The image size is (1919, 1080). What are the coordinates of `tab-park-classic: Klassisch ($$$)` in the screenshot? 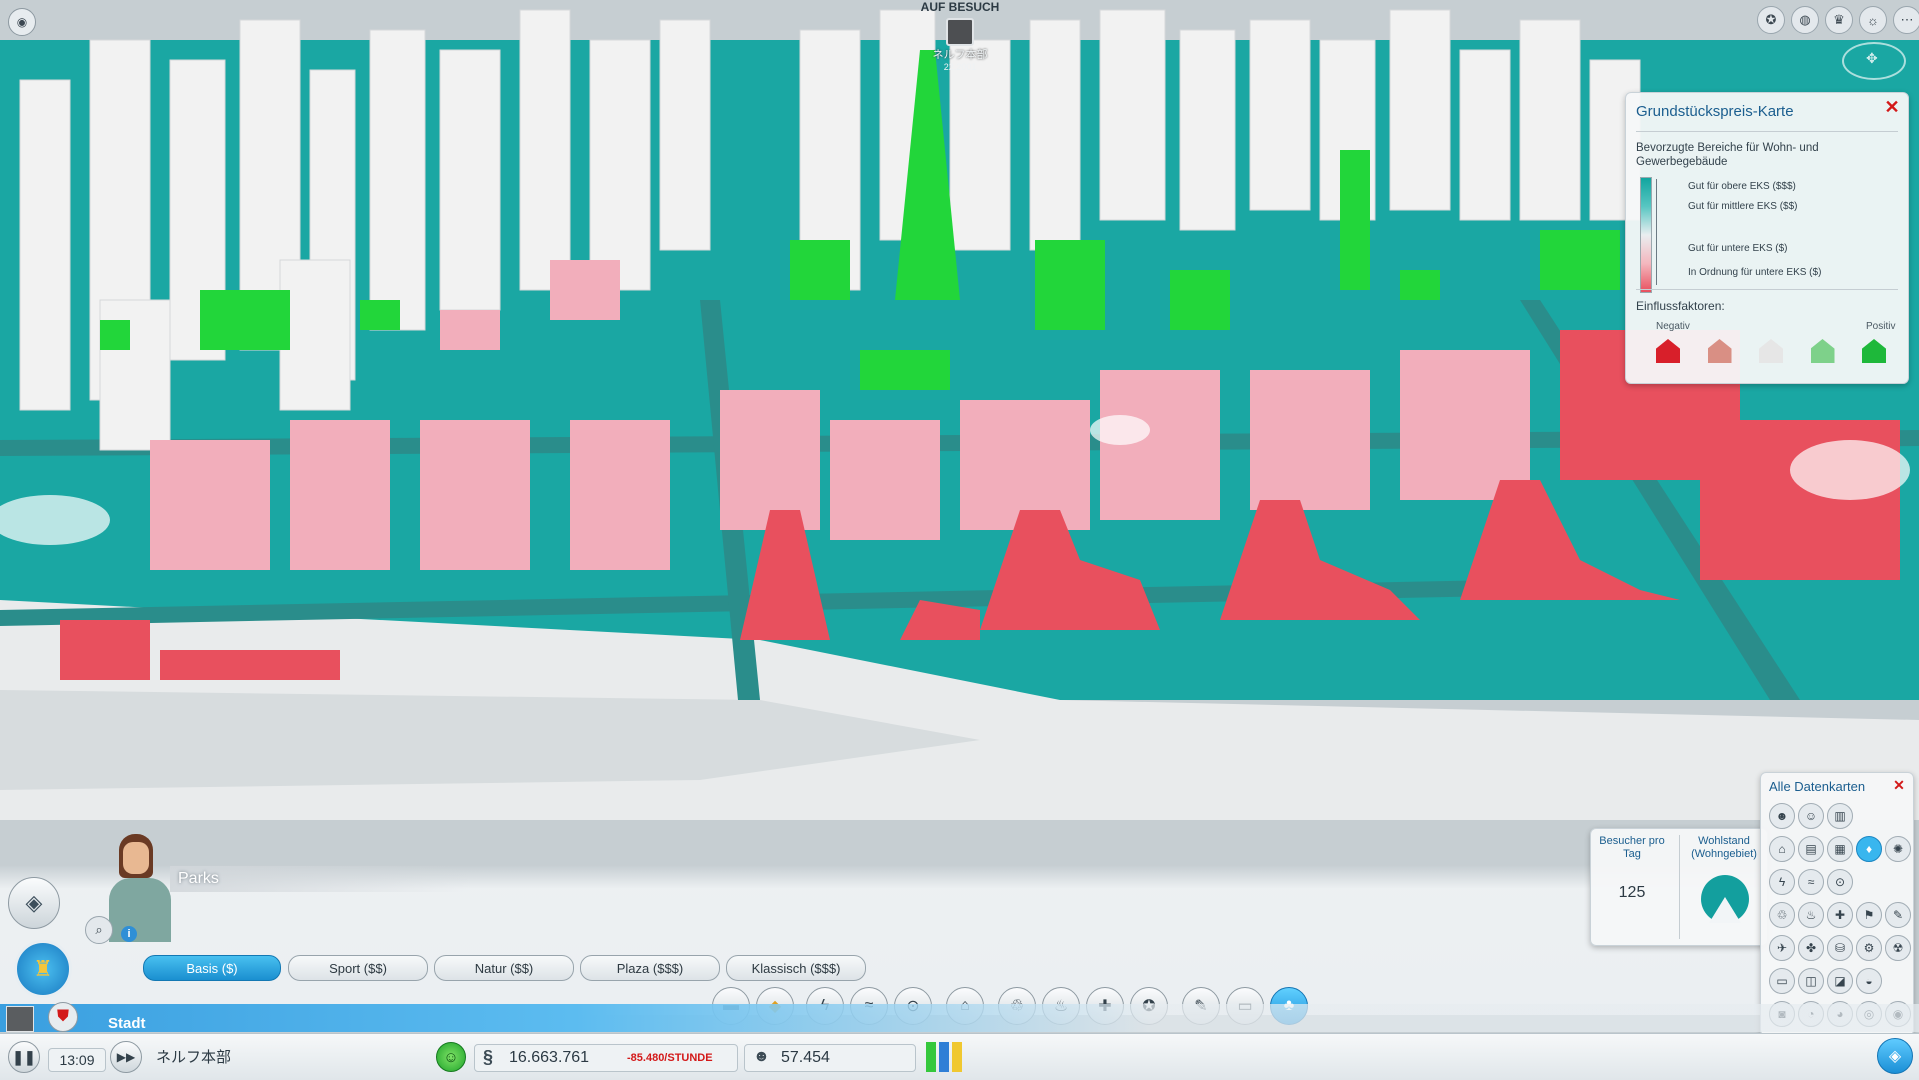 It's located at (796, 968).